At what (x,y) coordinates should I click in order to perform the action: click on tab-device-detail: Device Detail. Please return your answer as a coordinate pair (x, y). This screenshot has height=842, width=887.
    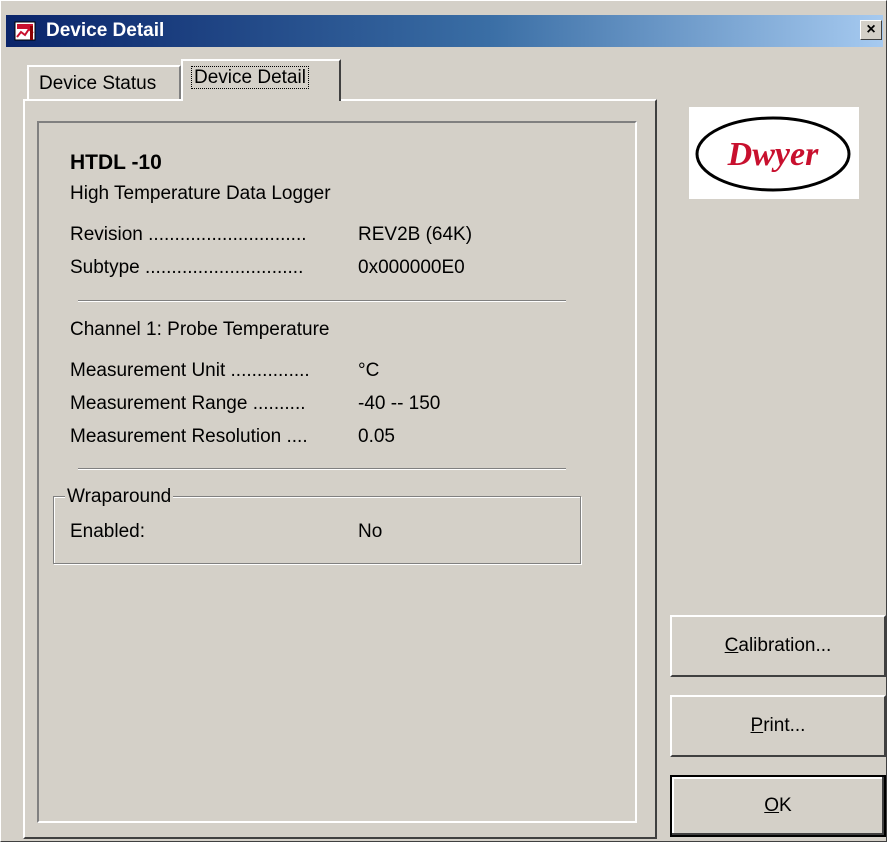
    Looking at the image, I should click on (261, 80).